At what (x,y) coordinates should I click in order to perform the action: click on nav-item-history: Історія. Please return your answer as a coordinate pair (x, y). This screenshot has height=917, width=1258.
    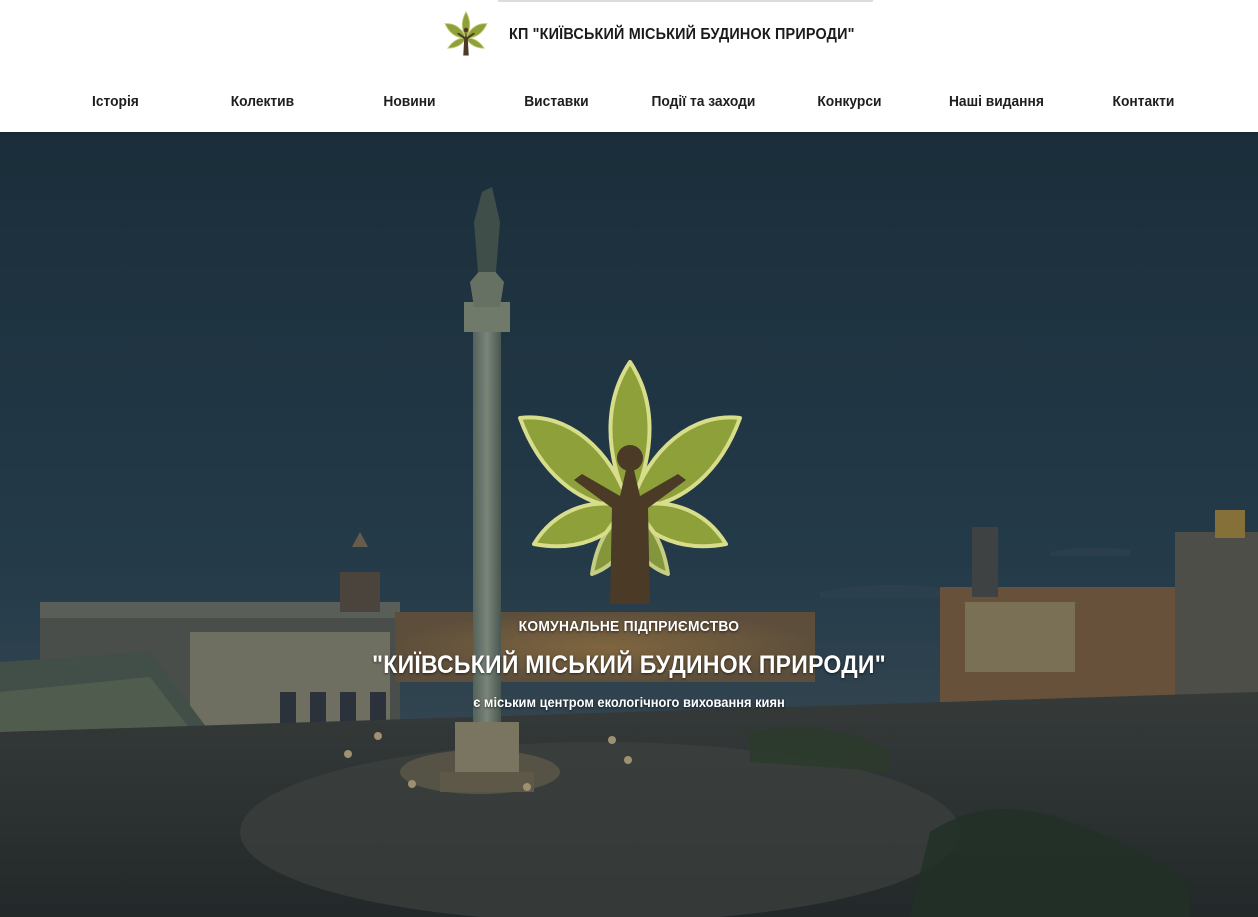
    Looking at the image, I should click on (115, 101).